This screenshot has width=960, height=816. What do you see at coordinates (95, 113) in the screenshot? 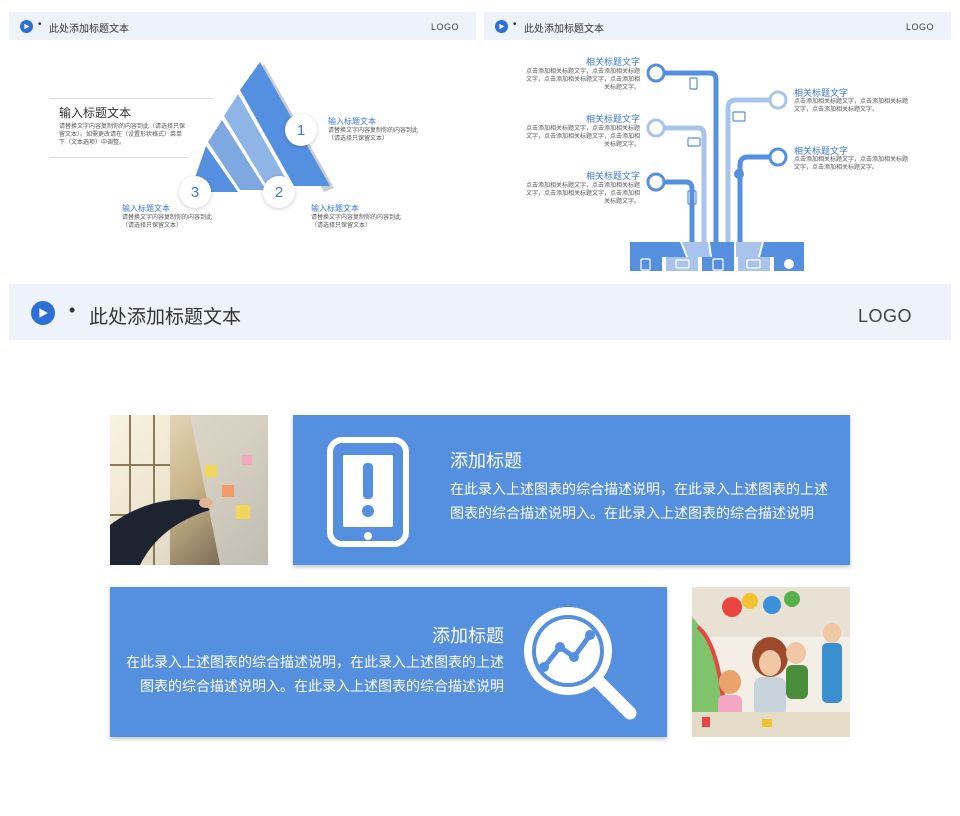
I see `left-block-title: 输入标题文本` at bounding box center [95, 113].